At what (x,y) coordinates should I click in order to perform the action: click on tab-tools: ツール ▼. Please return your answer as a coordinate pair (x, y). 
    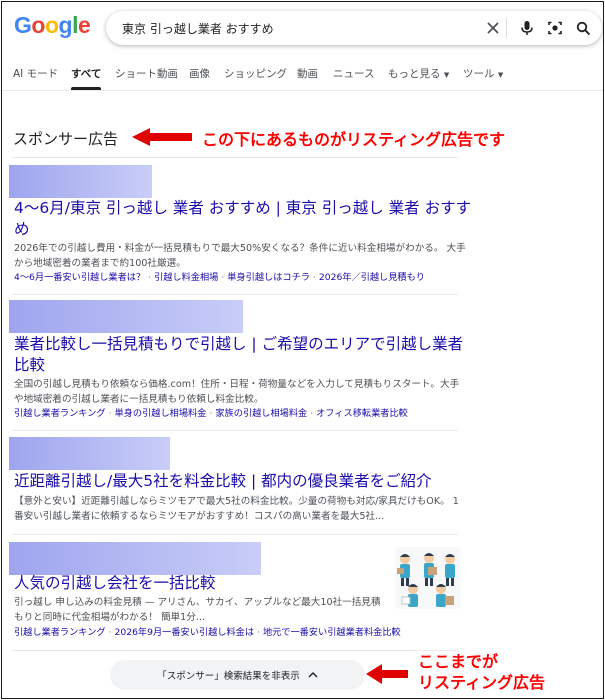
    Looking at the image, I should click on (483, 73).